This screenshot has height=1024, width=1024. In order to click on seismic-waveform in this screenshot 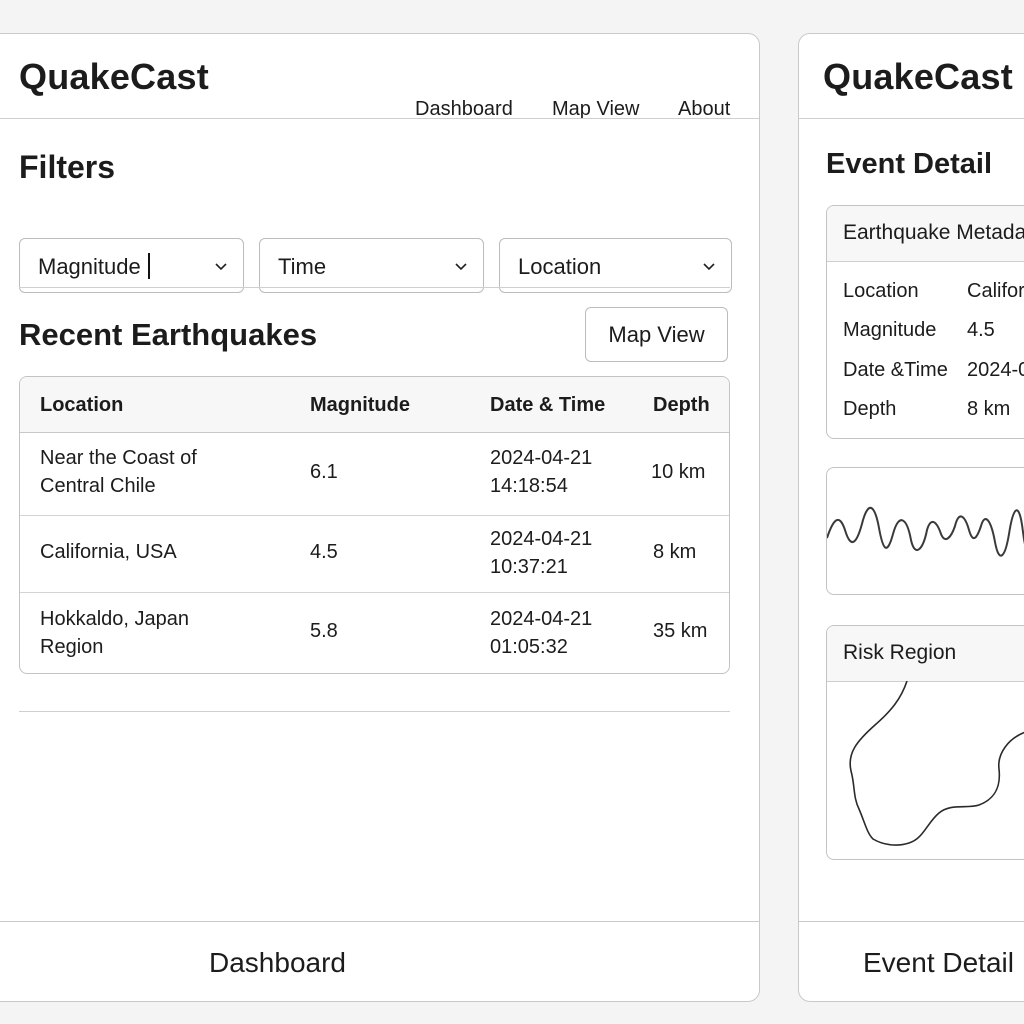, I will do `click(925, 531)`.